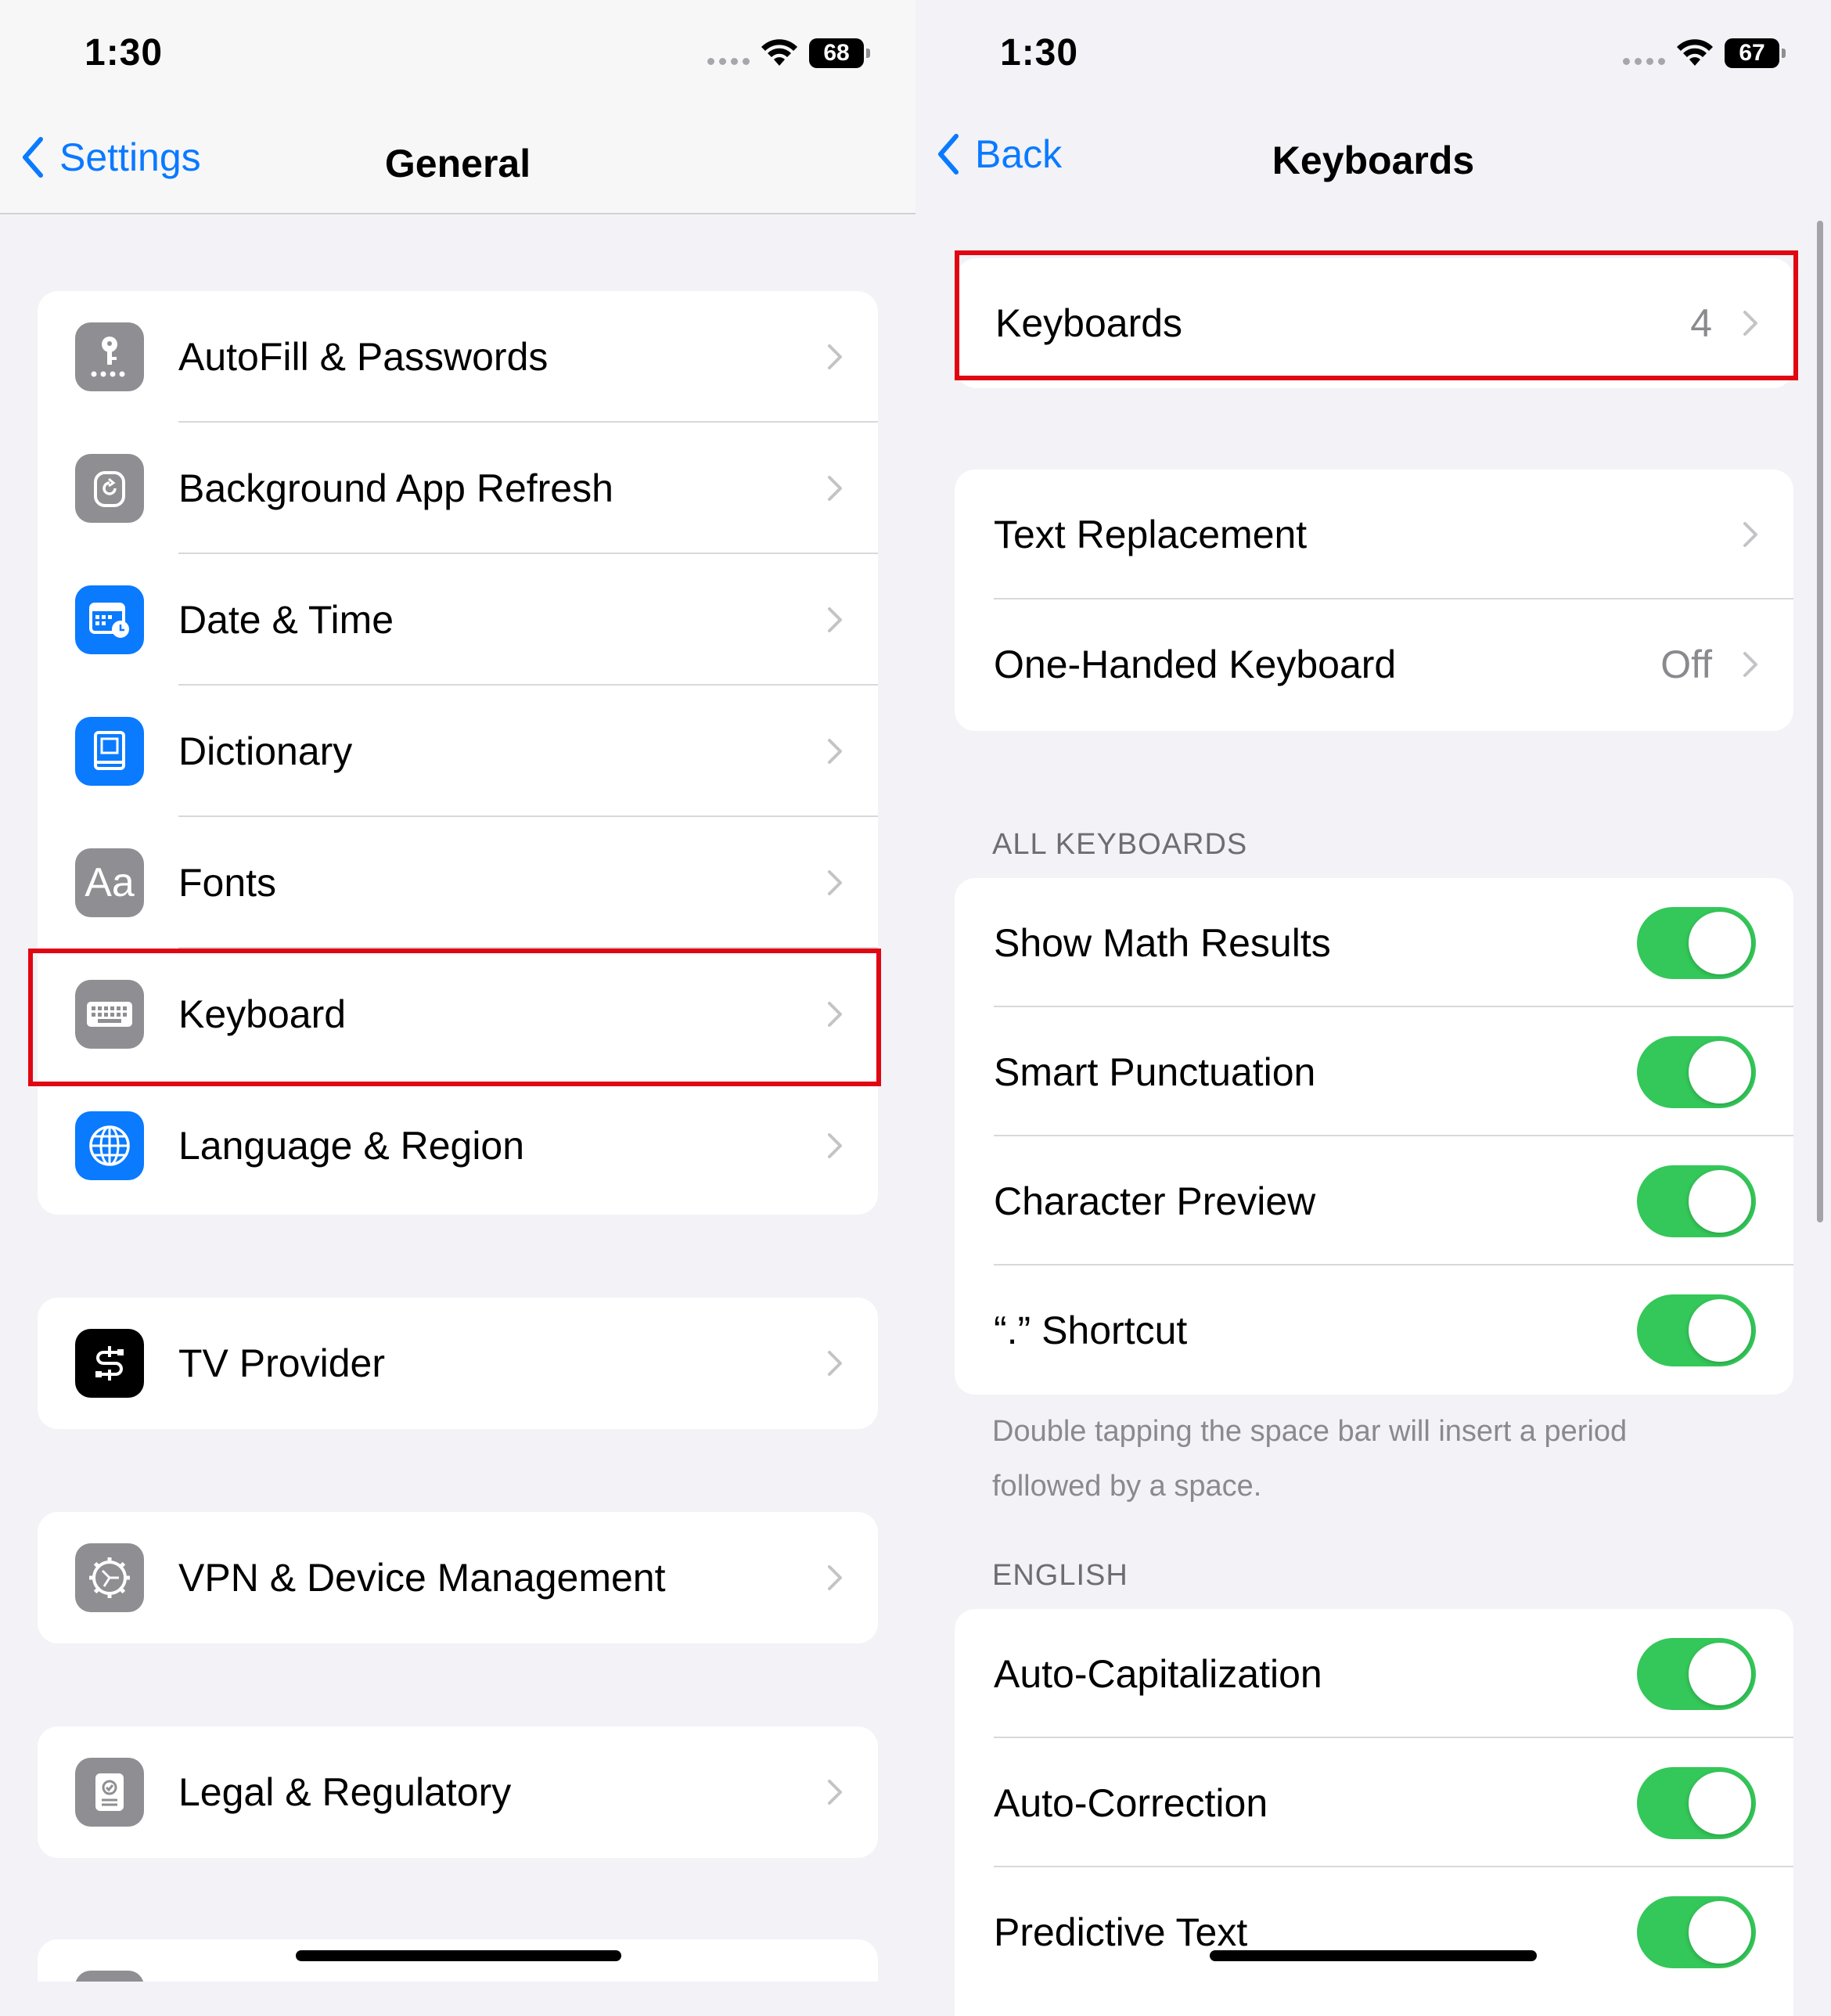 The image size is (1831, 2016). Describe the element at coordinates (1374, 942) in the screenshot. I see `row-show-math-results: Show Math Results` at that location.